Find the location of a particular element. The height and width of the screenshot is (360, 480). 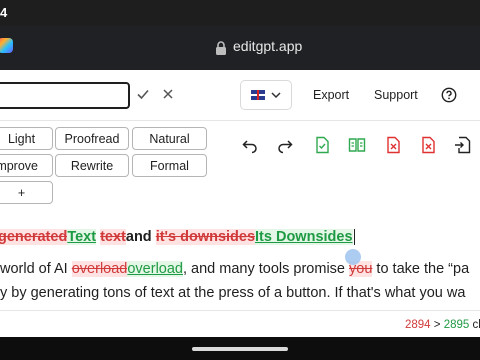

paragraph-text: world of AI is located at coordinates (36, 269).